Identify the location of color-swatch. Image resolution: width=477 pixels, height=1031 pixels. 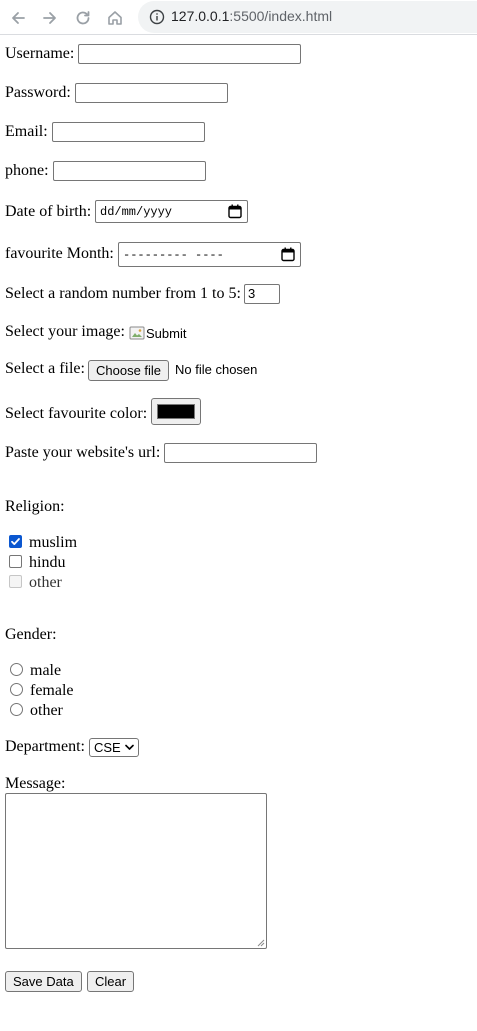
(176, 411).